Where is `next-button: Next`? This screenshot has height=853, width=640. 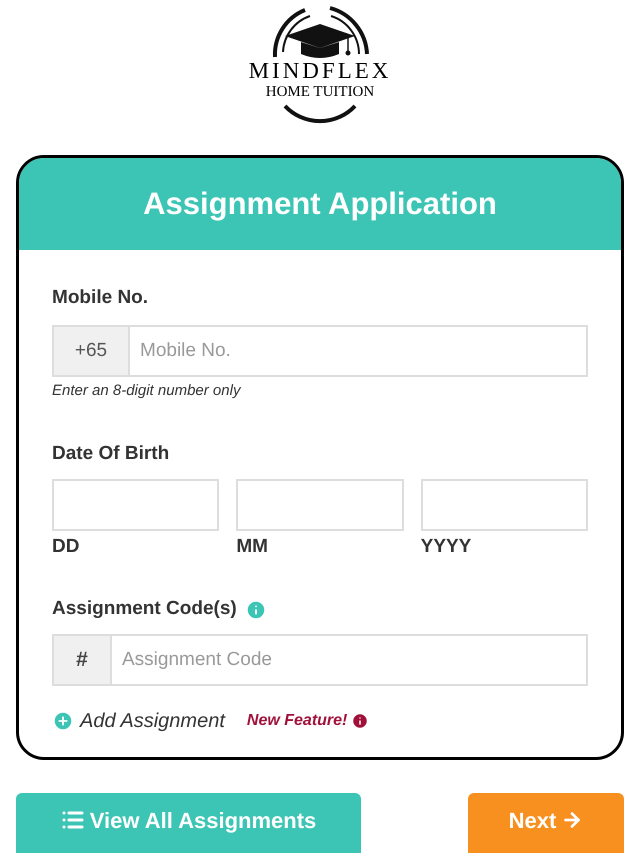
next-button: Next is located at coordinates (546, 823).